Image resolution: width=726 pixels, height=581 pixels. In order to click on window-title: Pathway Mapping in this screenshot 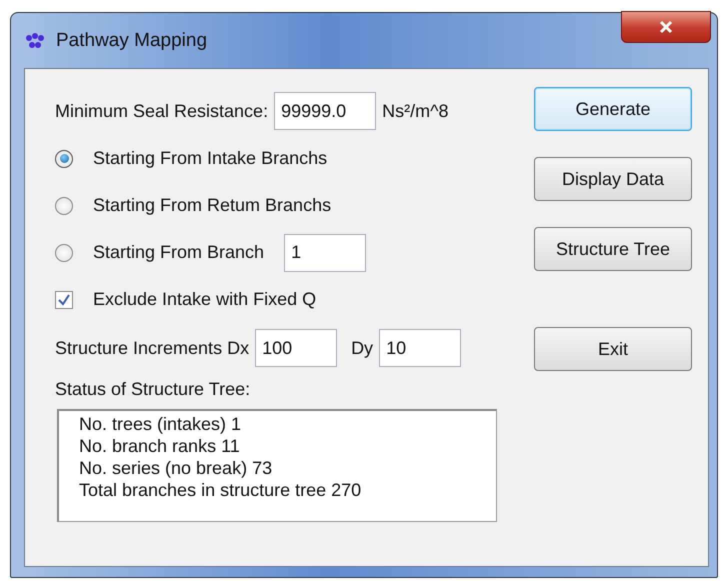, I will do `click(132, 41)`.